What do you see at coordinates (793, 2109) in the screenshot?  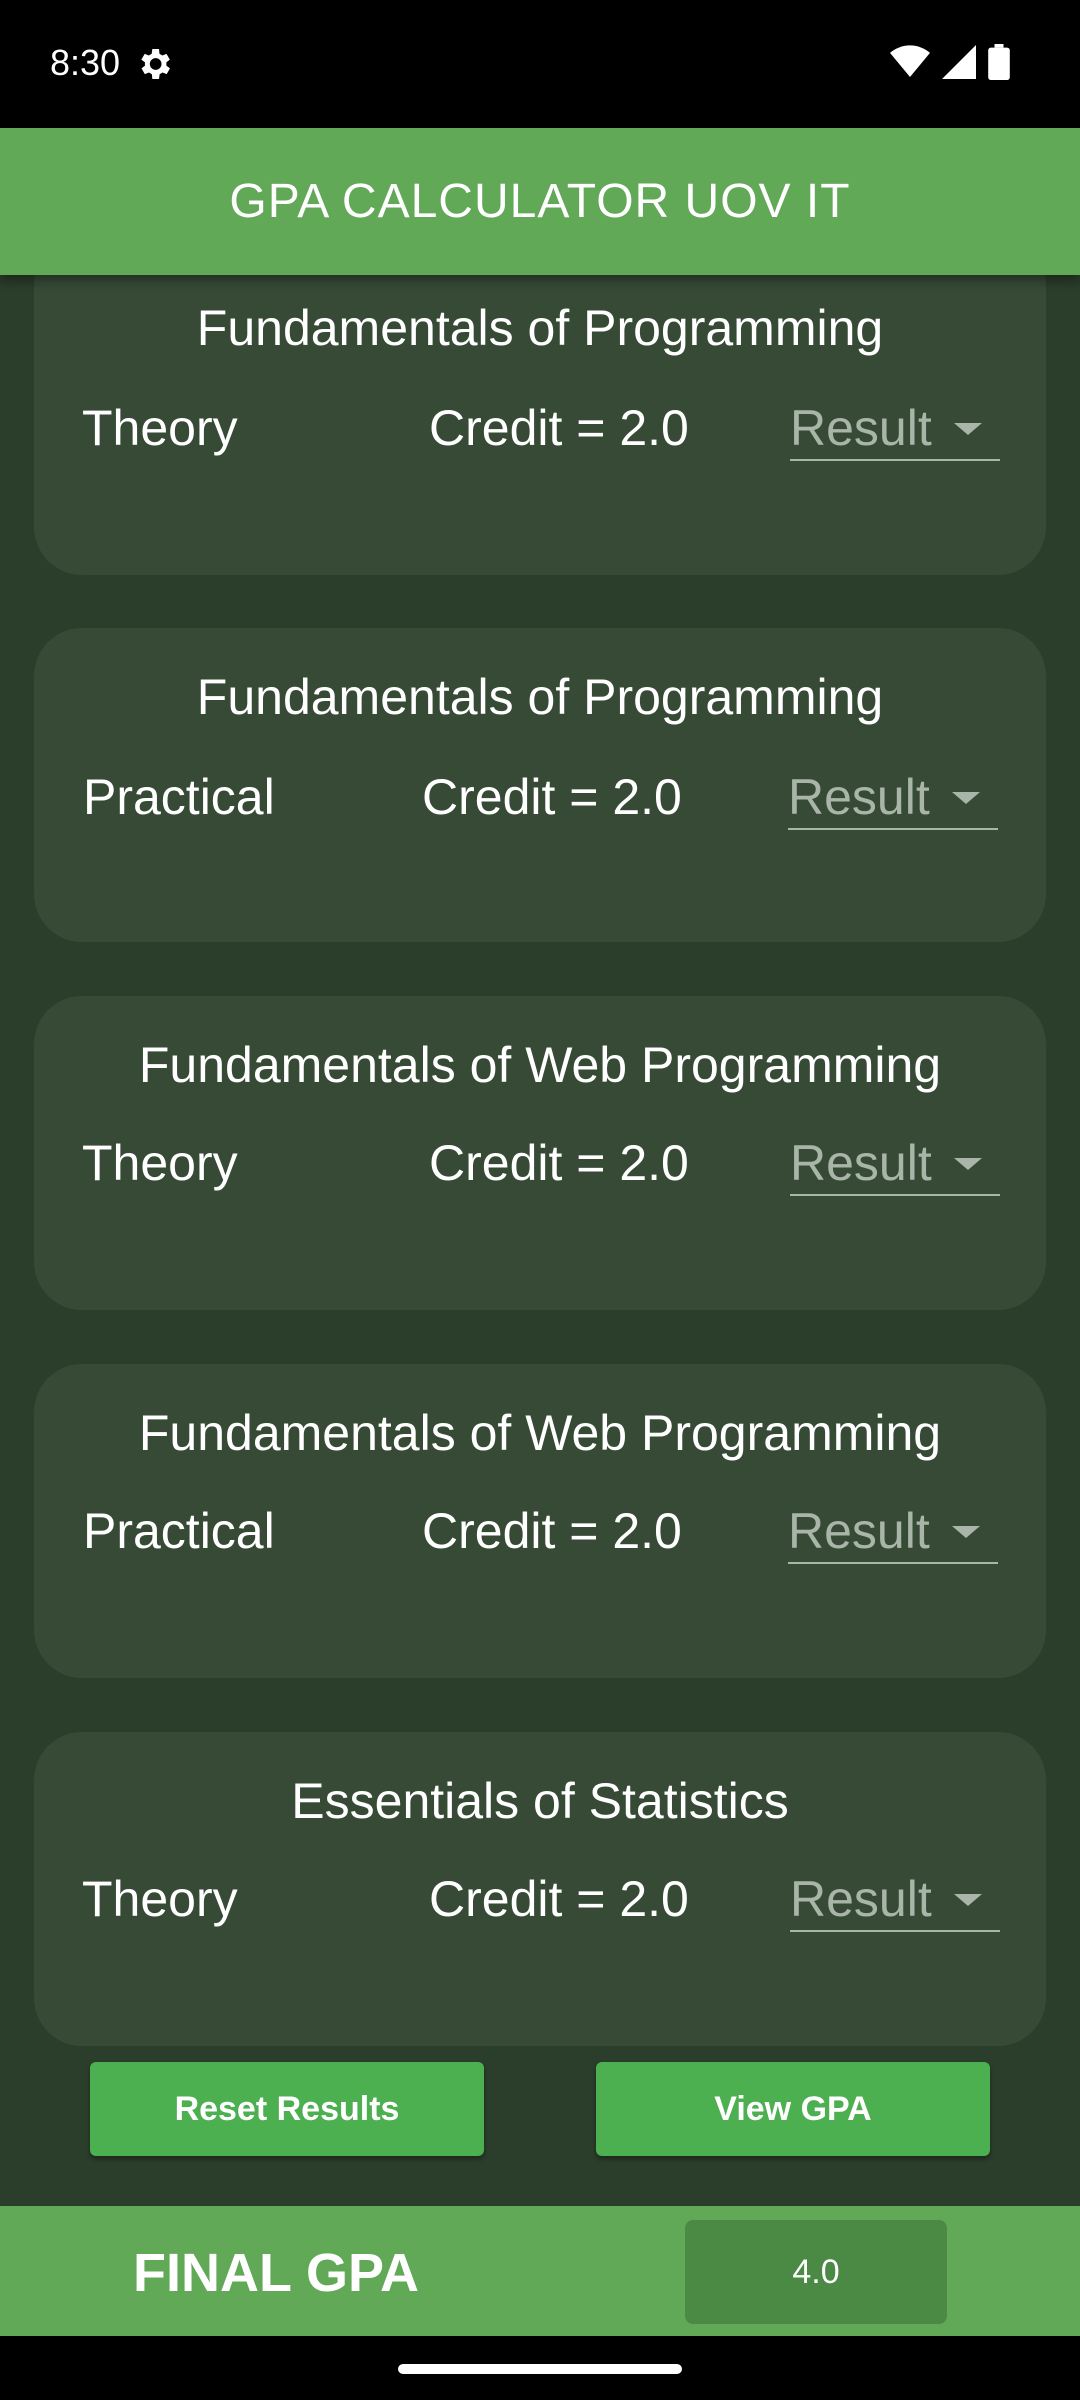 I see `view-gpa-button: View GPA` at bounding box center [793, 2109].